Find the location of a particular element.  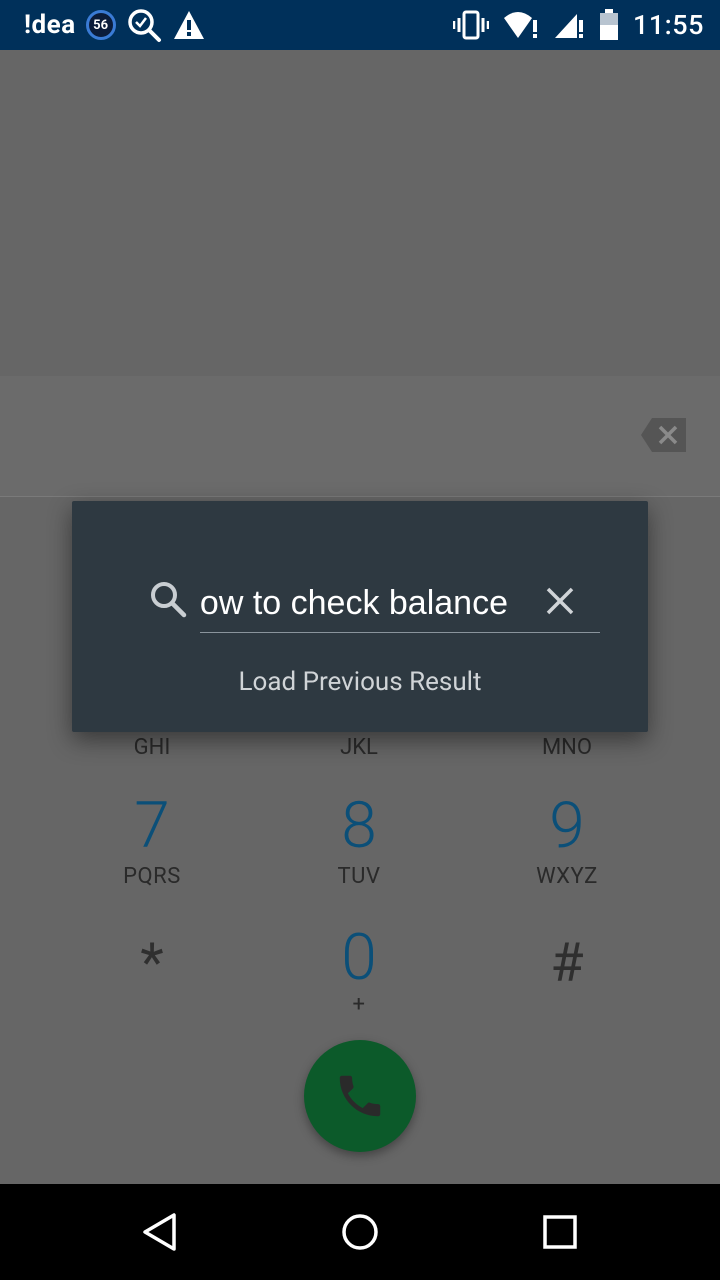

clock: 11:55 is located at coordinates (668, 25).